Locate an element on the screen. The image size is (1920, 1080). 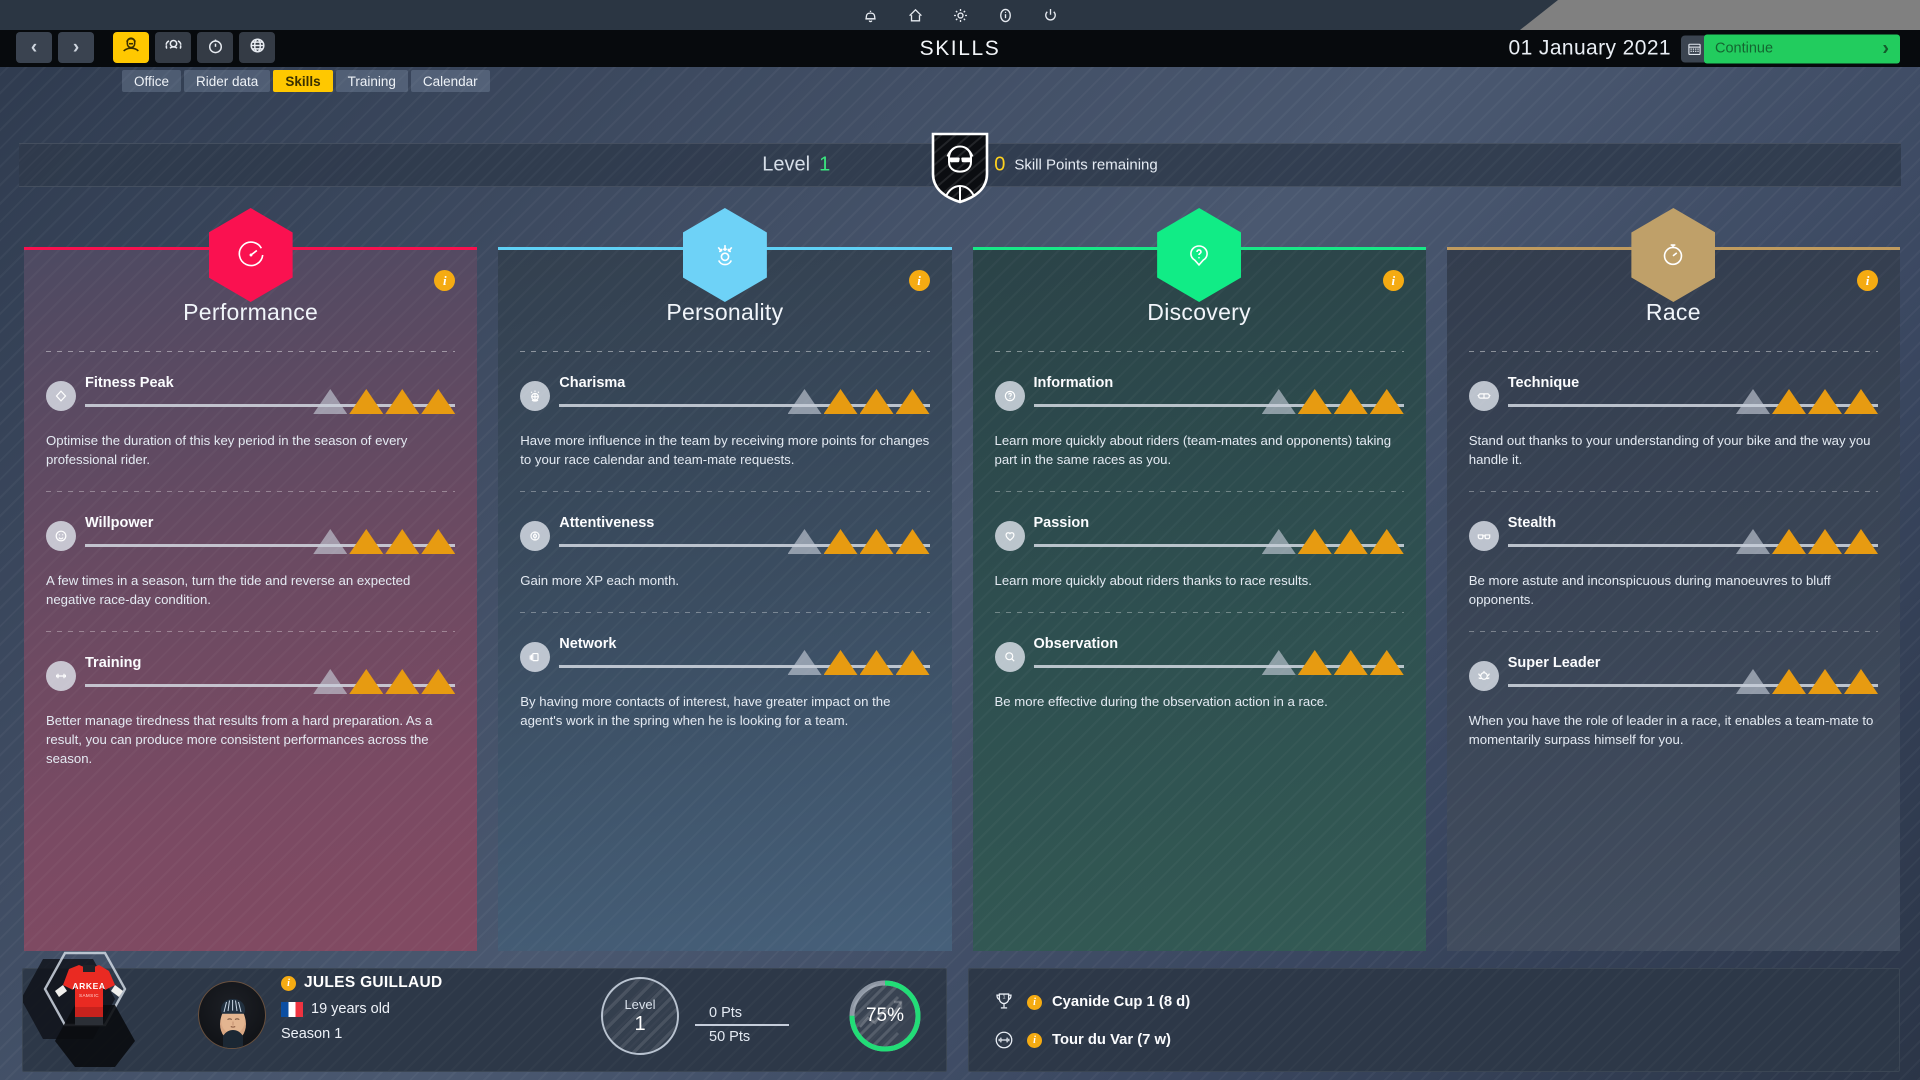
rider-button is located at coordinates (131, 47).